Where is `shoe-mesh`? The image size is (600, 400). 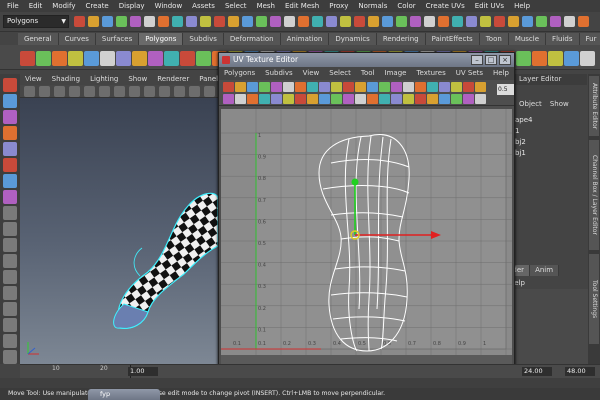 shoe-mesh is located at coordinates (165, 260).